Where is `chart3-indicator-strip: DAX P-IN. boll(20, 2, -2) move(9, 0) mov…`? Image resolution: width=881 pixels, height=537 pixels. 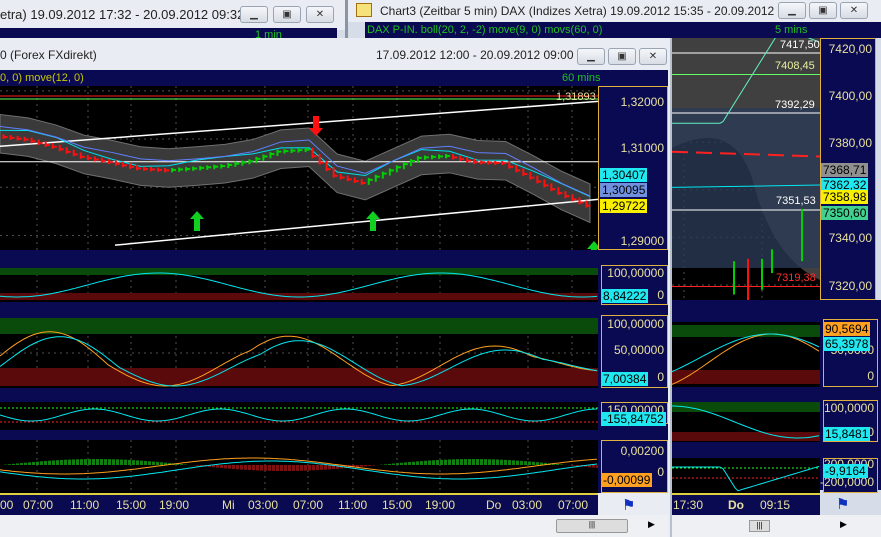
chart3-indicator-strip: DAX P-IN. boll(20, 2, -2) move(9, 0) mov… is located at coordinates (623, 30).